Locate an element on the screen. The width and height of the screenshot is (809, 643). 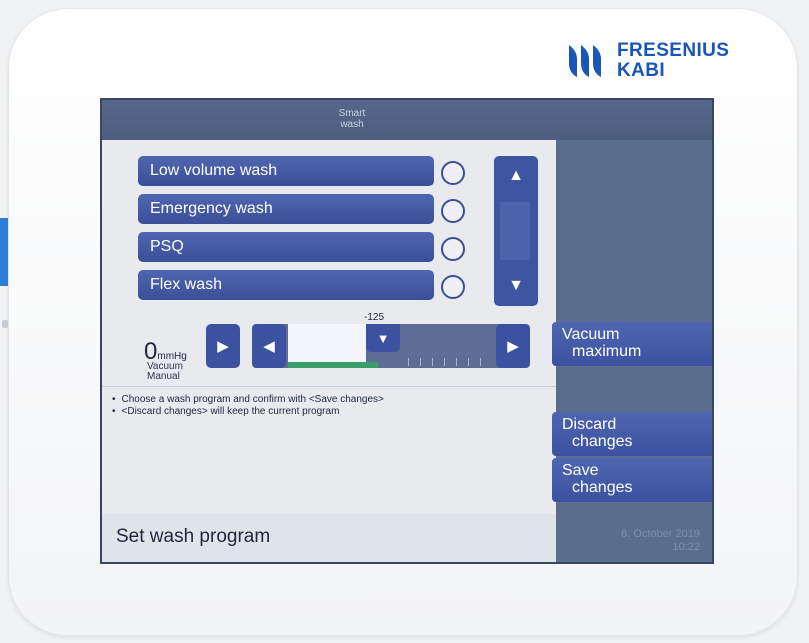
slider-marker-value: -125 is located at coordinates (374, 317).